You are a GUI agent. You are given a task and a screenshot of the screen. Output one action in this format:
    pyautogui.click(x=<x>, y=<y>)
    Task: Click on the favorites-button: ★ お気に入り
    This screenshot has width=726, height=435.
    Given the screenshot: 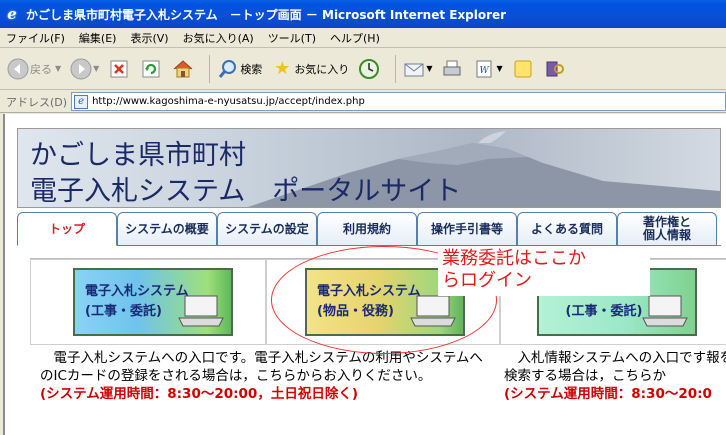 What is the action you would take?
    pyautogui.click(x=309, y=69)
    